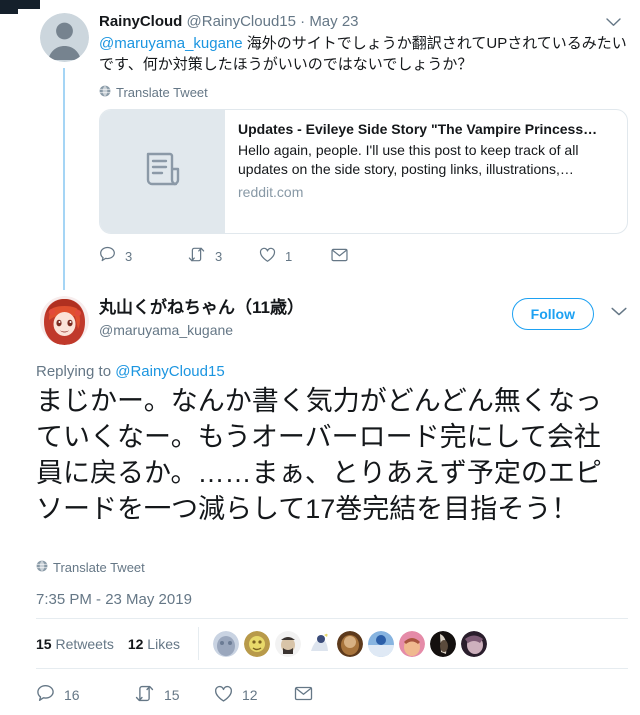  I want to click on parent-avatar-col, so click(64, 37).